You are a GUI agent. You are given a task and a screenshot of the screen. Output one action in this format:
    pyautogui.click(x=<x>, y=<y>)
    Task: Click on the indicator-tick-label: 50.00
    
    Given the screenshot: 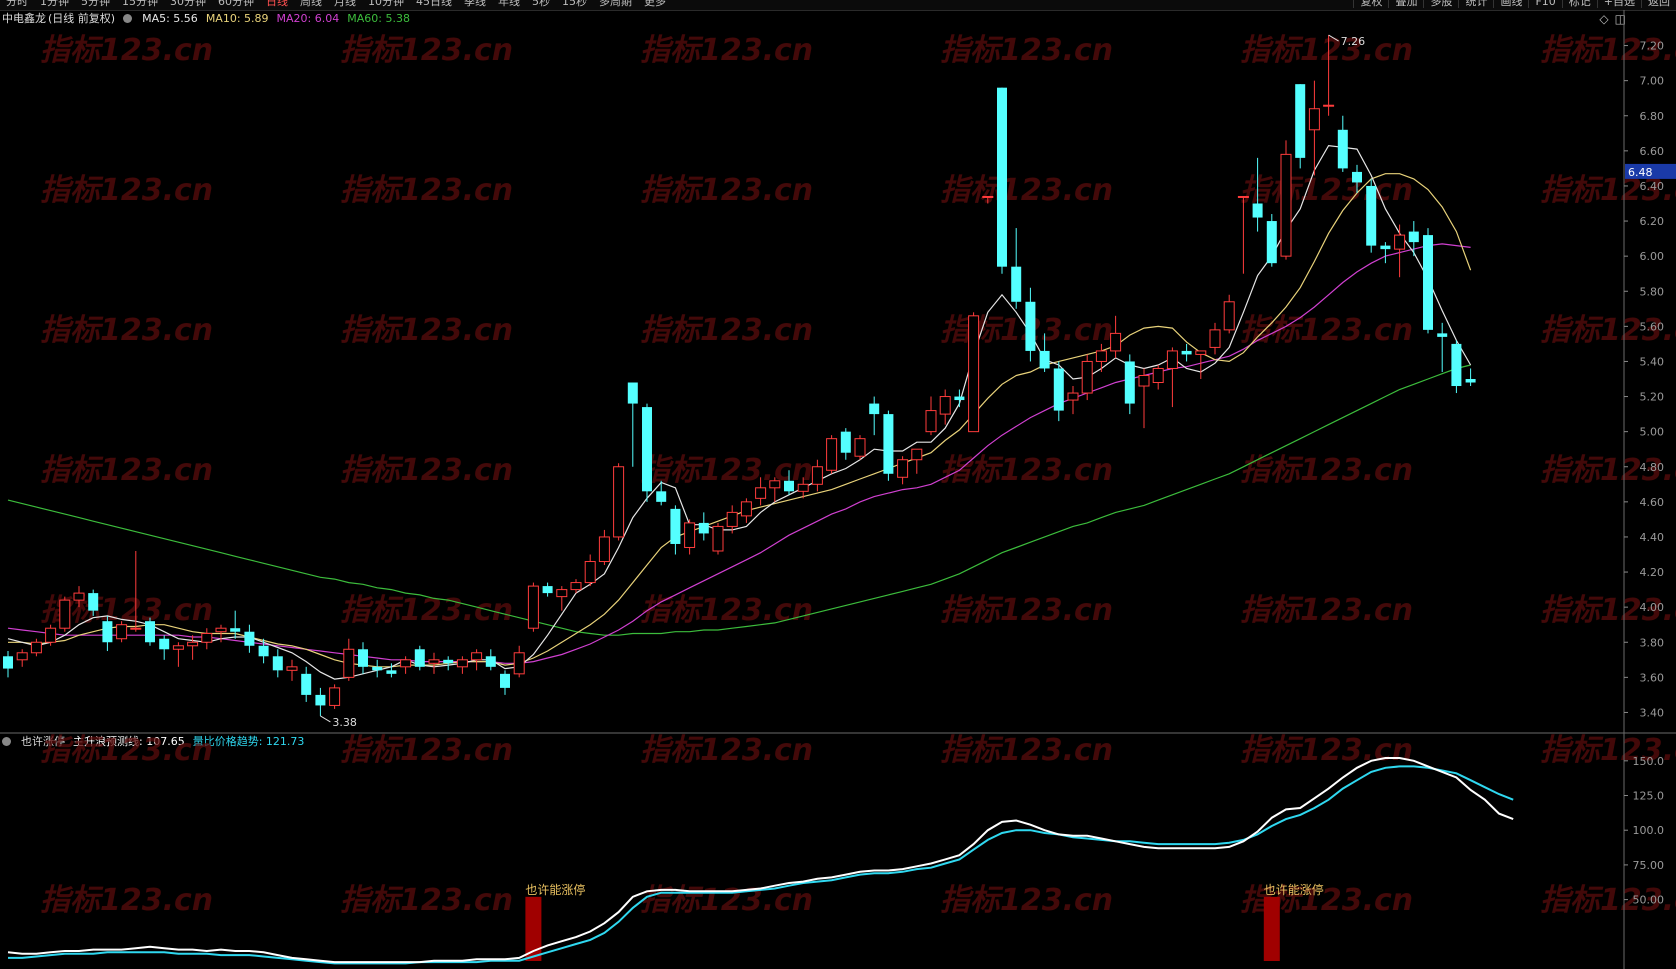 What is the action you would take?
    pyautogui.click(x=1649, y=900)
    